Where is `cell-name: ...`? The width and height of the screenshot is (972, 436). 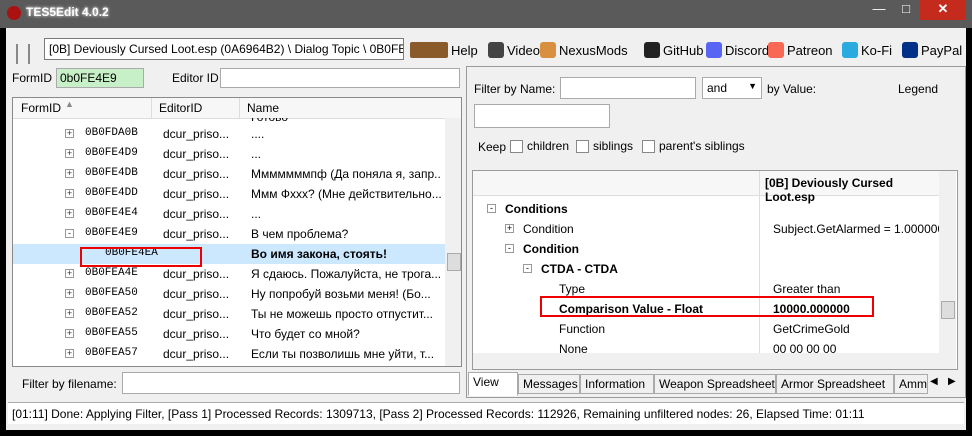 cell-name: ... is located at coordinates (256, 154).